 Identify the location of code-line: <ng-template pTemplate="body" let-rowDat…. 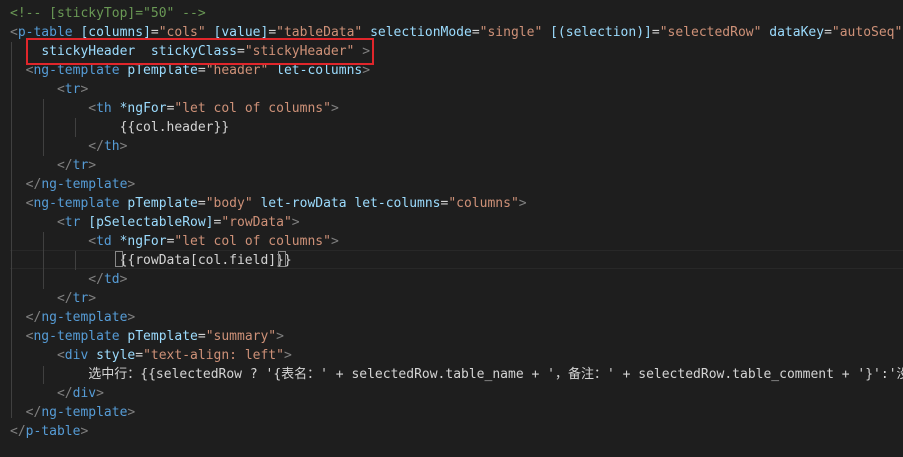
(268, 203).